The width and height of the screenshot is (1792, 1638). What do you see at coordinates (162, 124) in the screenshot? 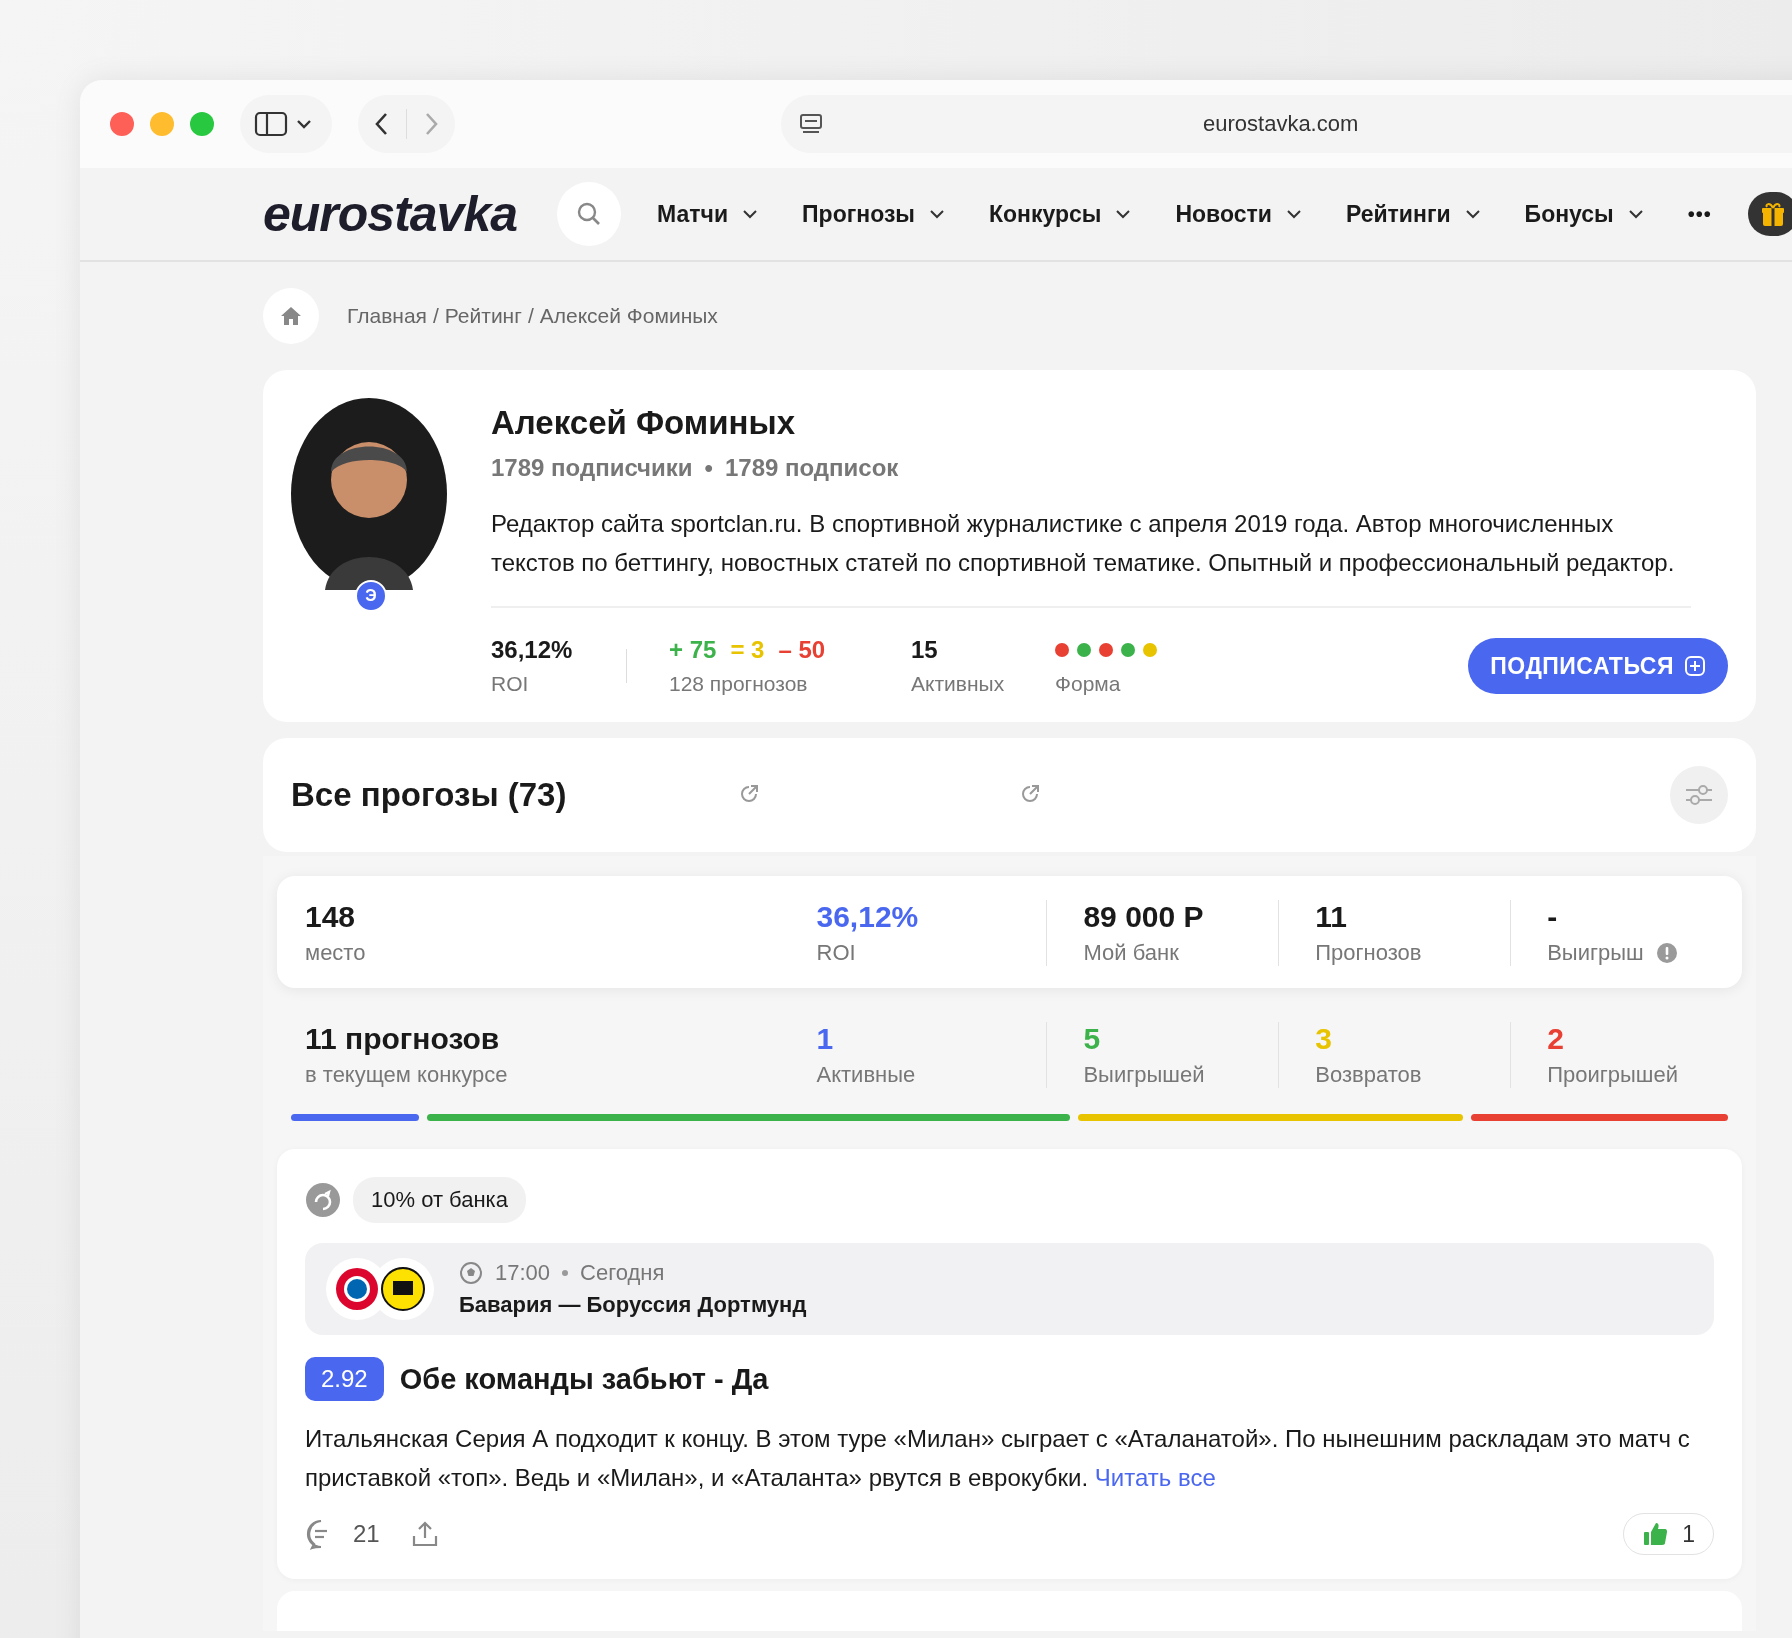
I see `minimize-window-button` at bounding box center [162, 124].